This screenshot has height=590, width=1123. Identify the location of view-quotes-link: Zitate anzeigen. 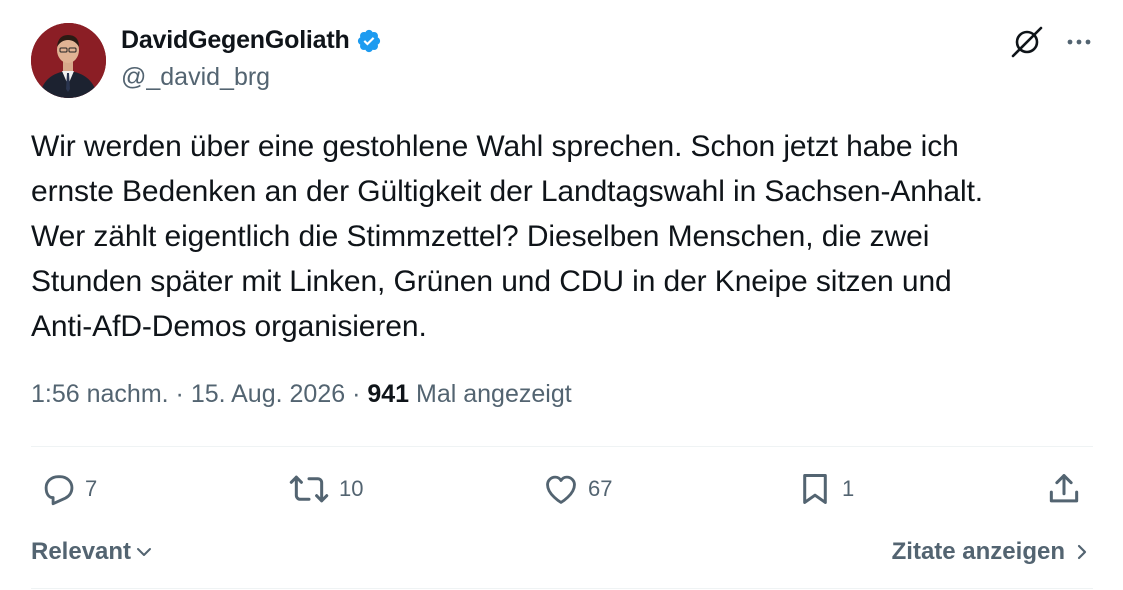
(990, 552).